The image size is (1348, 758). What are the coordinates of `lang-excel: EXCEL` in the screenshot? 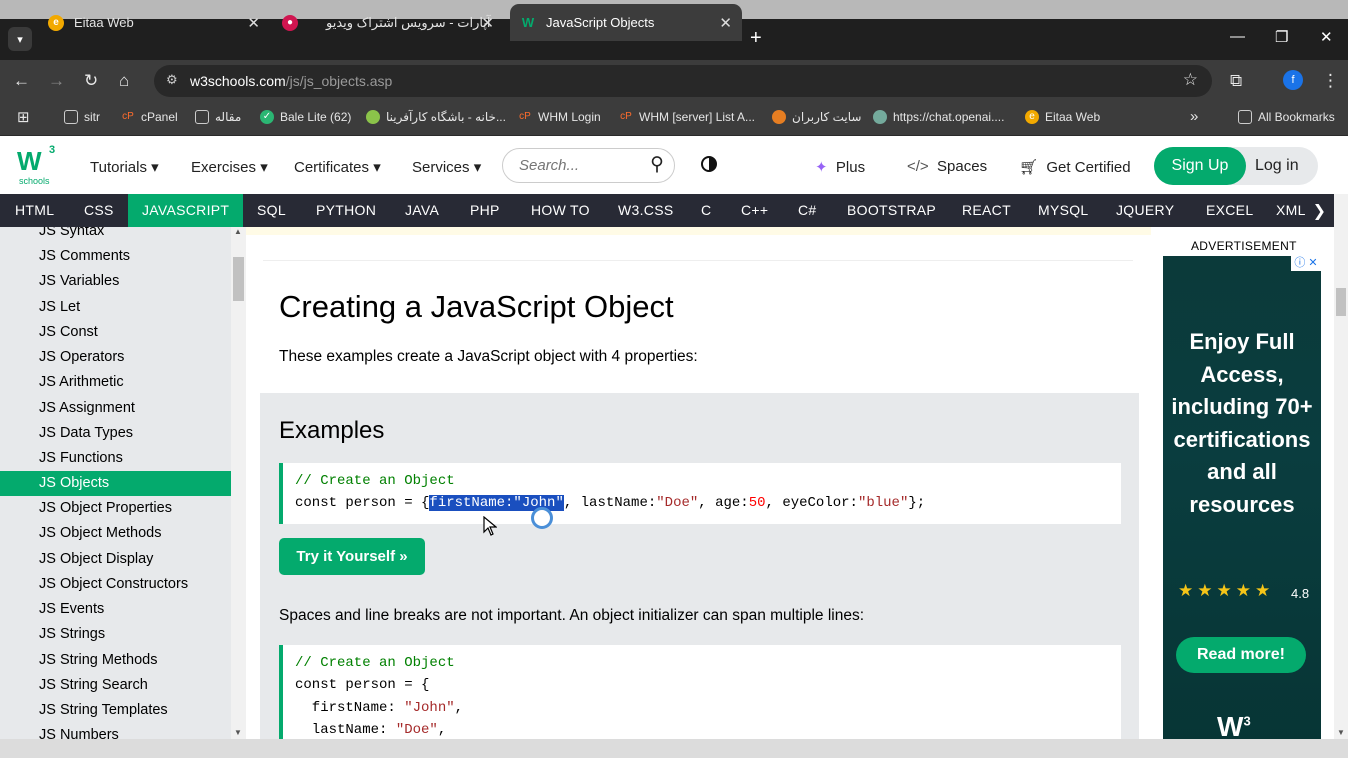 It's located at (1229, 210).